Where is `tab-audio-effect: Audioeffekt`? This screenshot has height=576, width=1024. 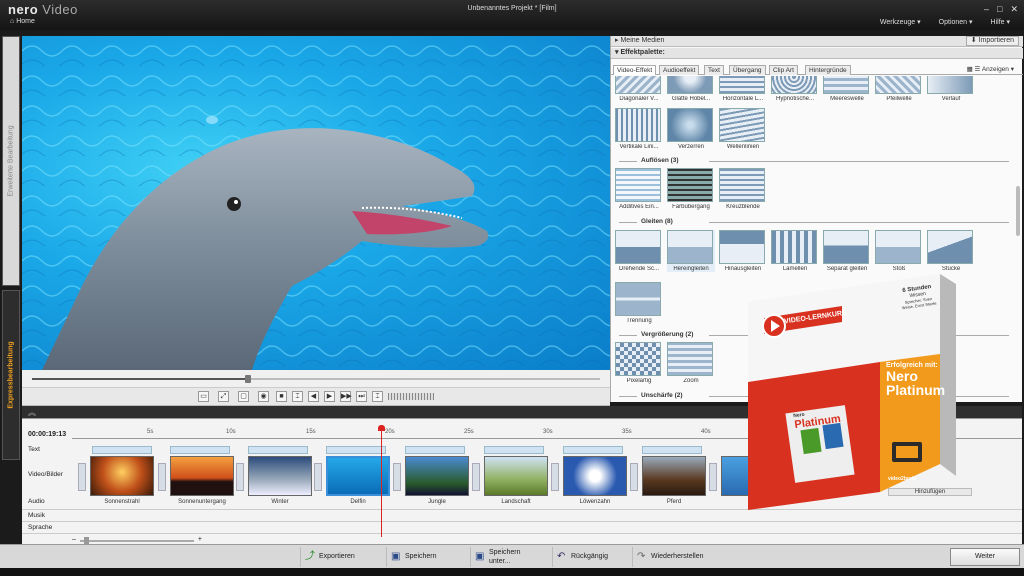
tab-audio-effect: Audioeffekt is located at coordinates (679, 70).